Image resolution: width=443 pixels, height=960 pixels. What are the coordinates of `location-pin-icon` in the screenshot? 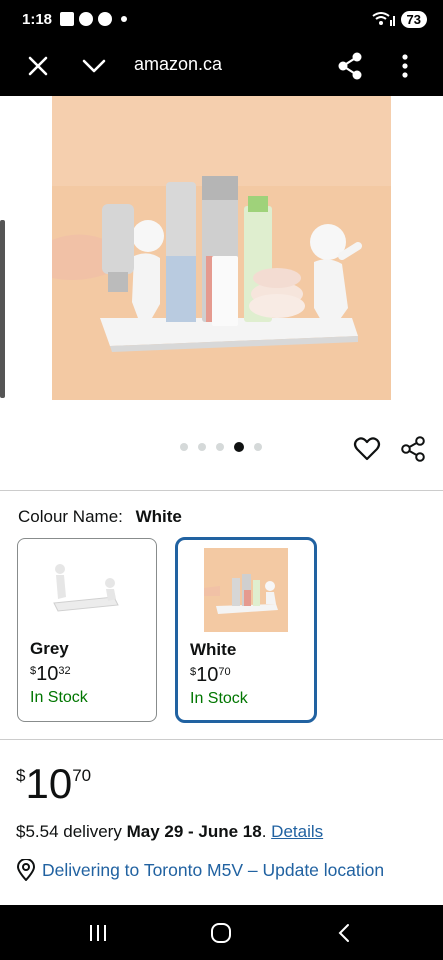 It's located at (26, 870).